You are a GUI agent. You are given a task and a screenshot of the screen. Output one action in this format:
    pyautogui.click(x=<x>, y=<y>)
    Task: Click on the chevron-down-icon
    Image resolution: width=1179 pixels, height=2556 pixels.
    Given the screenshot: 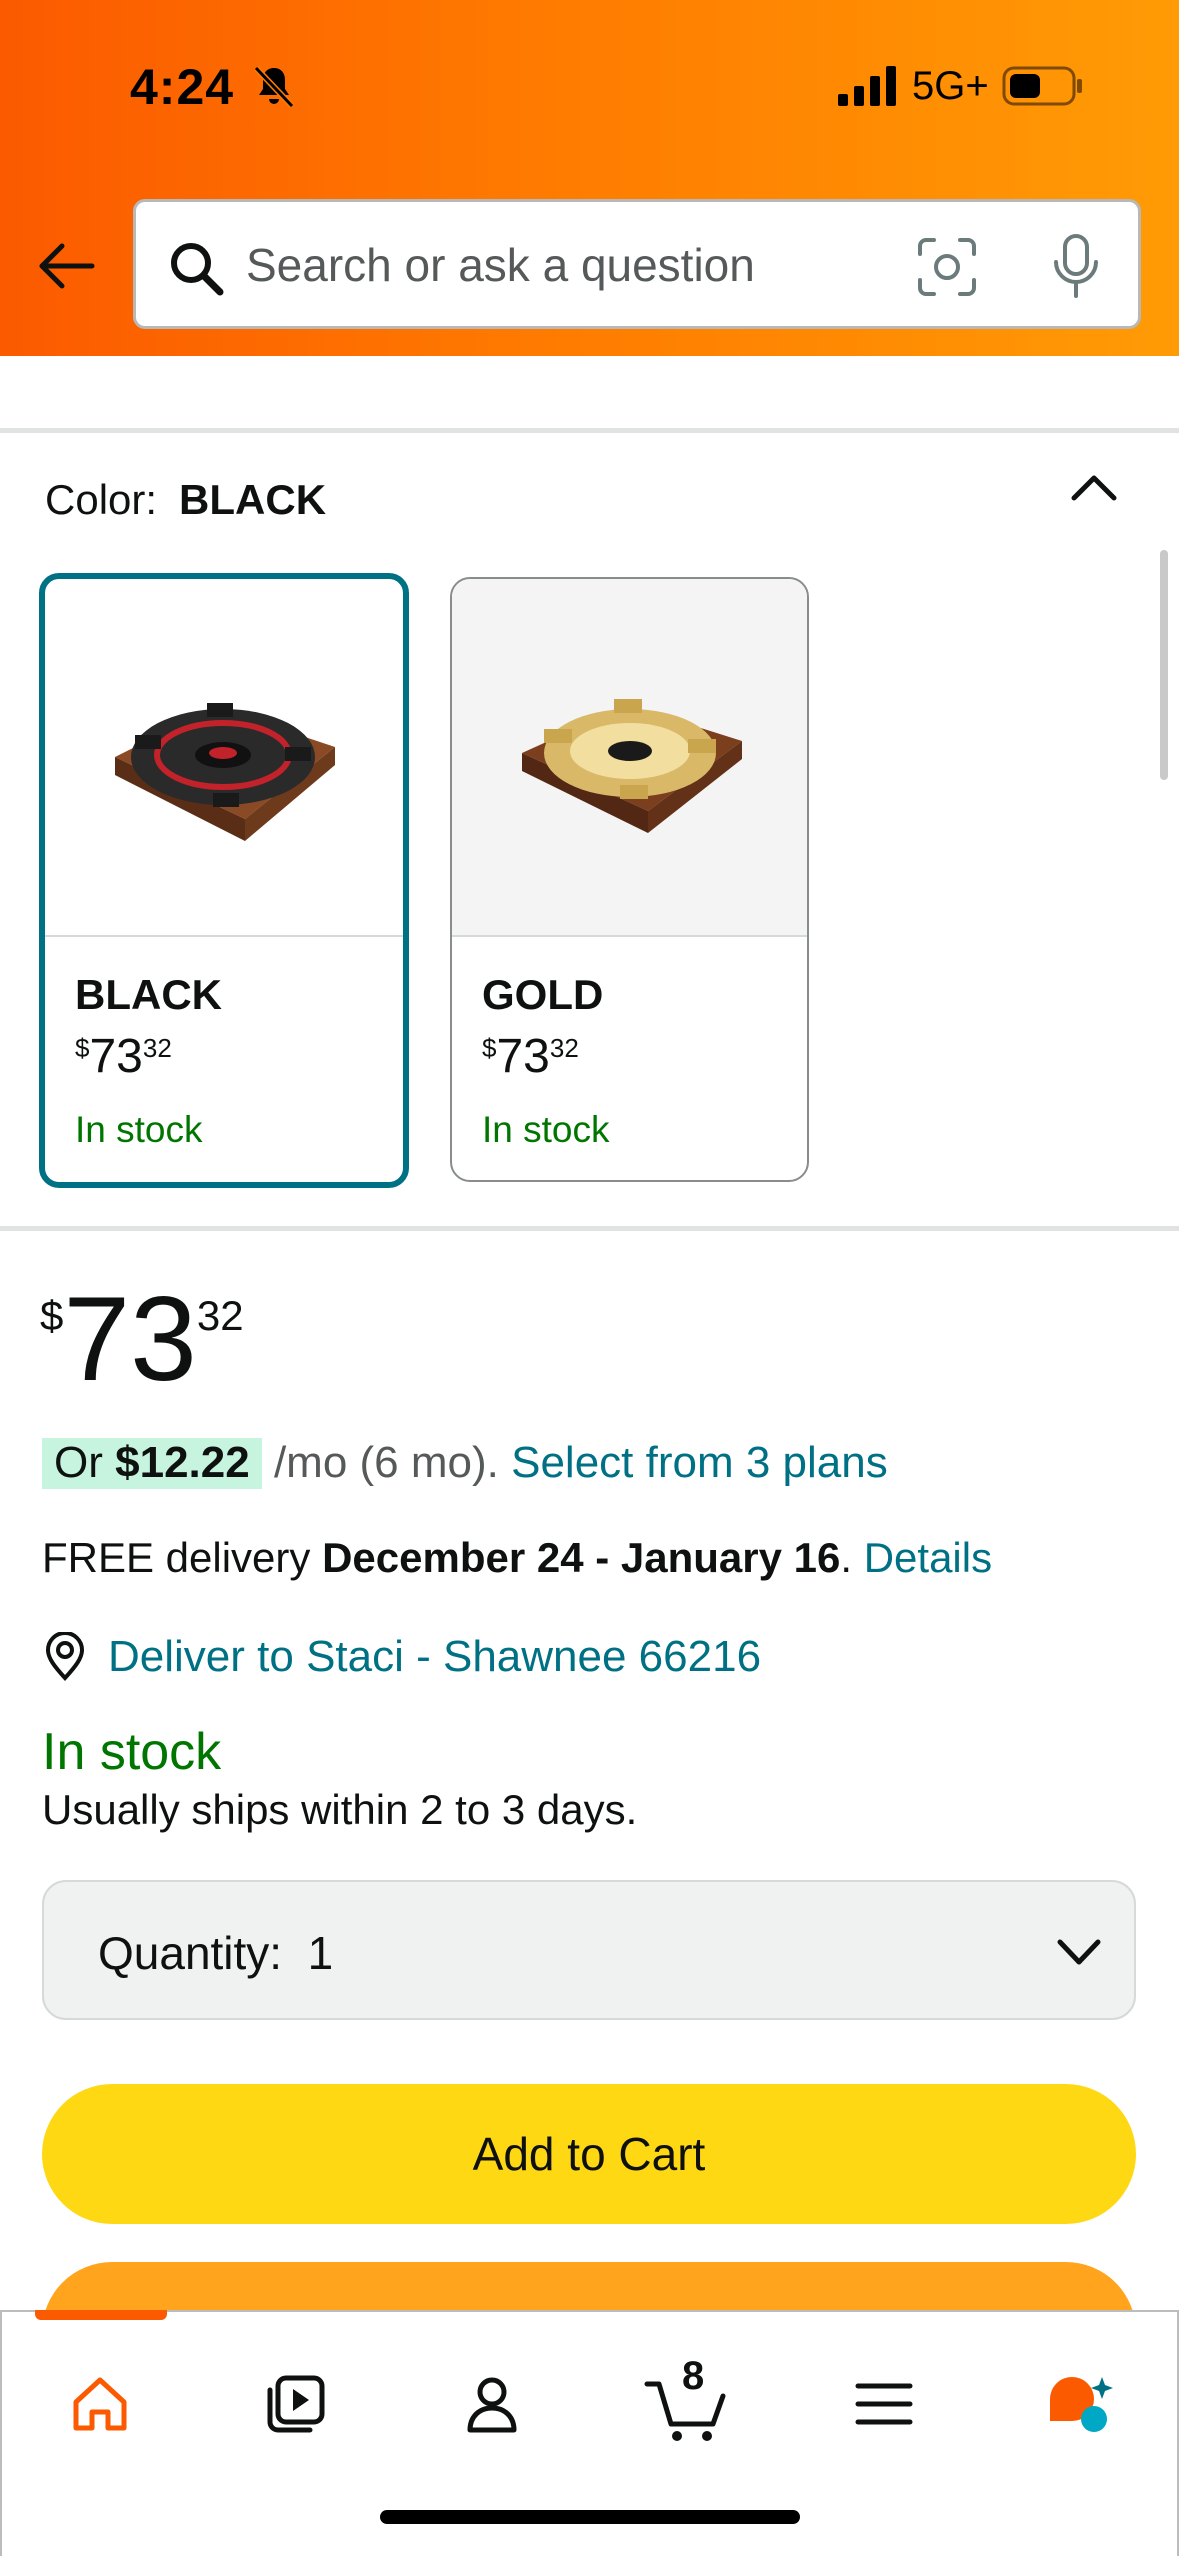 What is the action you would take?
    pyautogui.click(x=1079, y=1952)
    